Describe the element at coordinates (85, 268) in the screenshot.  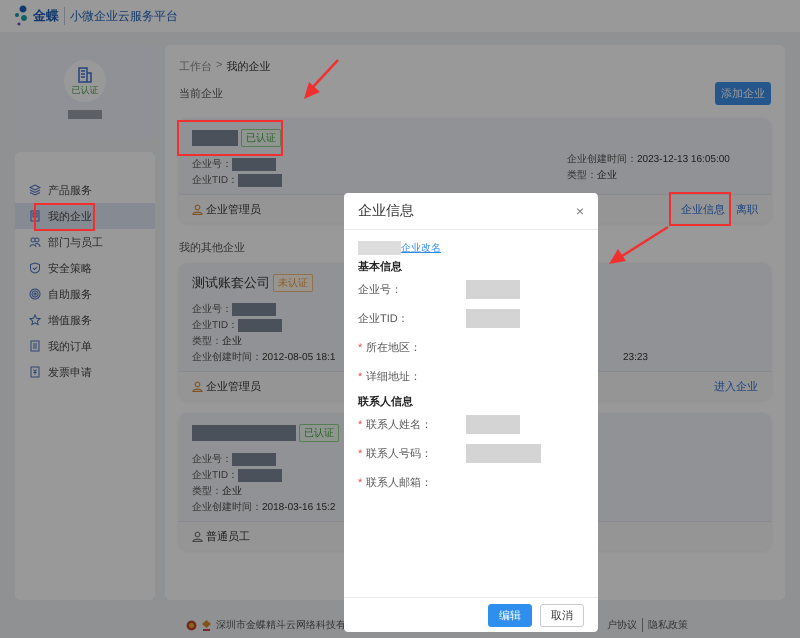
I see `sidebar-item: 安全策略` at that location.